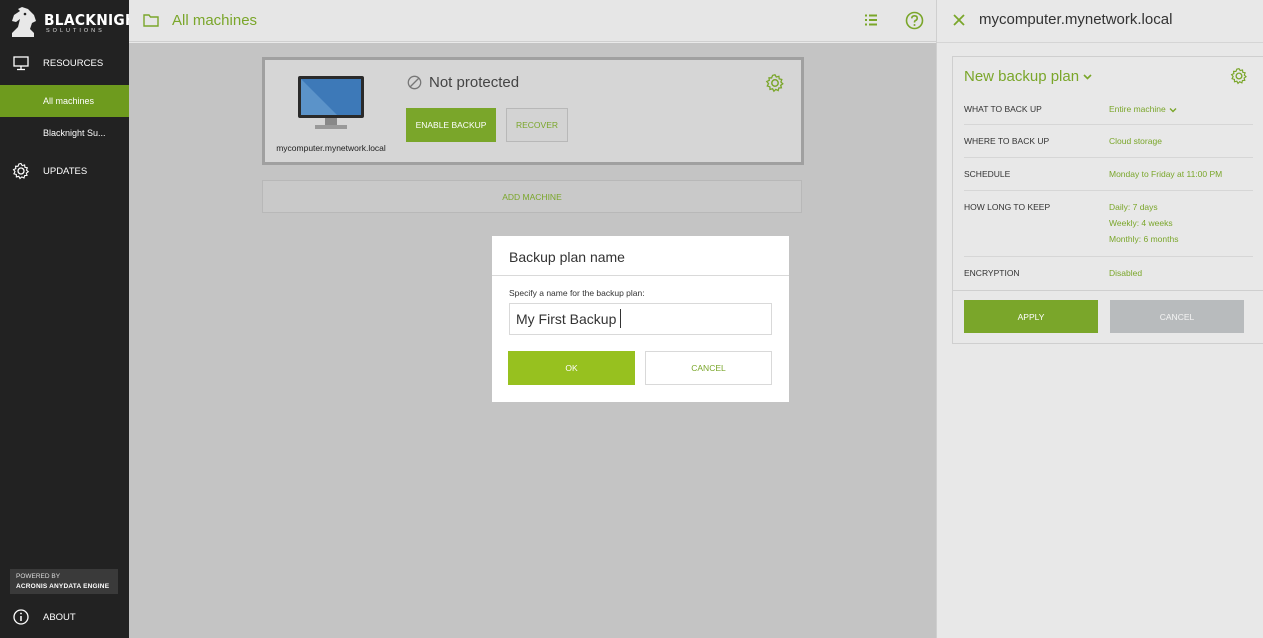 The height and width of the screenshot is (638, 1263). Describe the element at coordinates (1137, 109) in the screenshot. I see `row-value: Entire machine` at that location.